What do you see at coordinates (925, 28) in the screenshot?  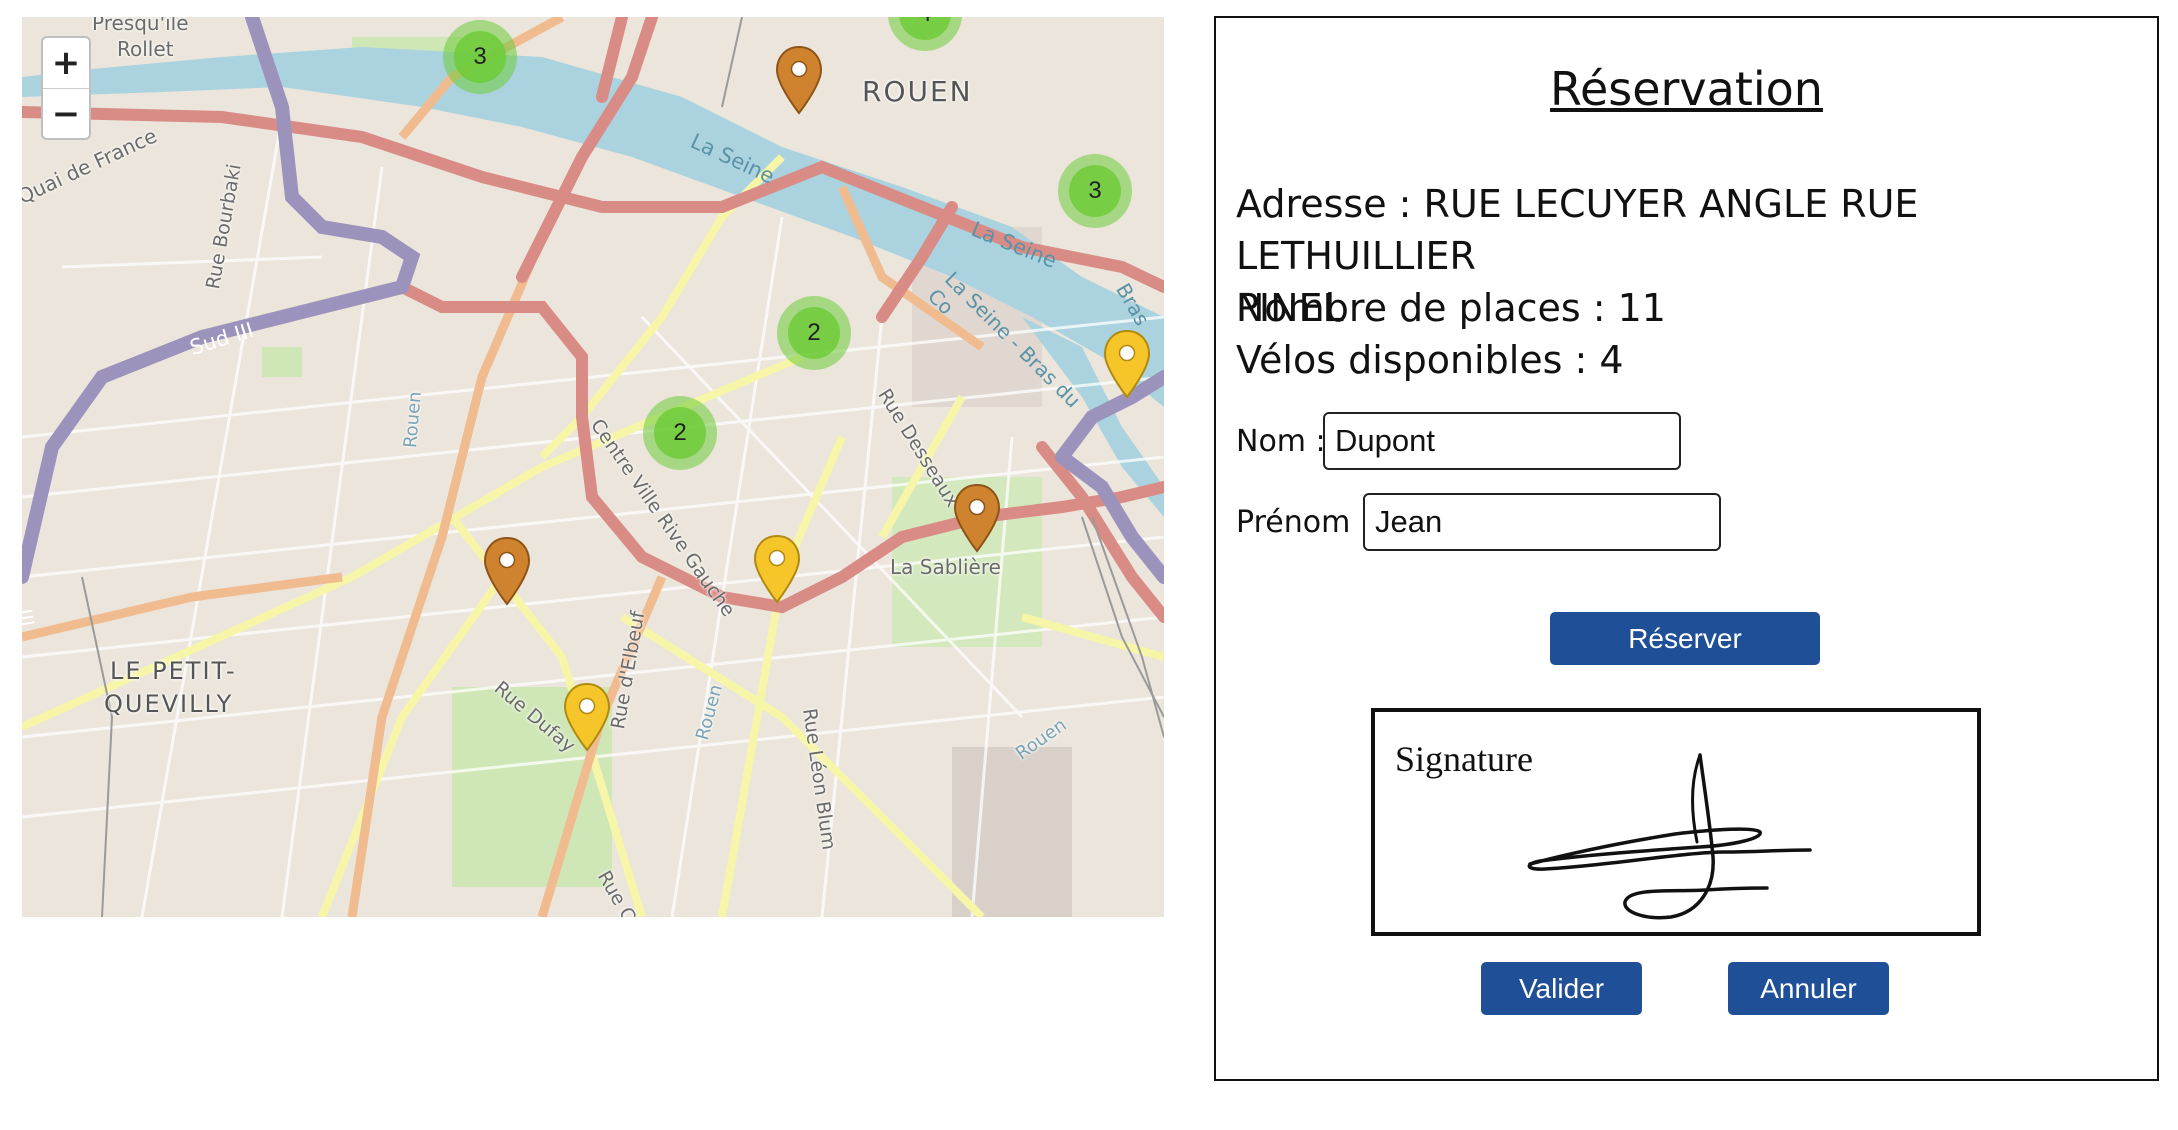 I see `cluster-count: 4` at bounding box center [925, 28].